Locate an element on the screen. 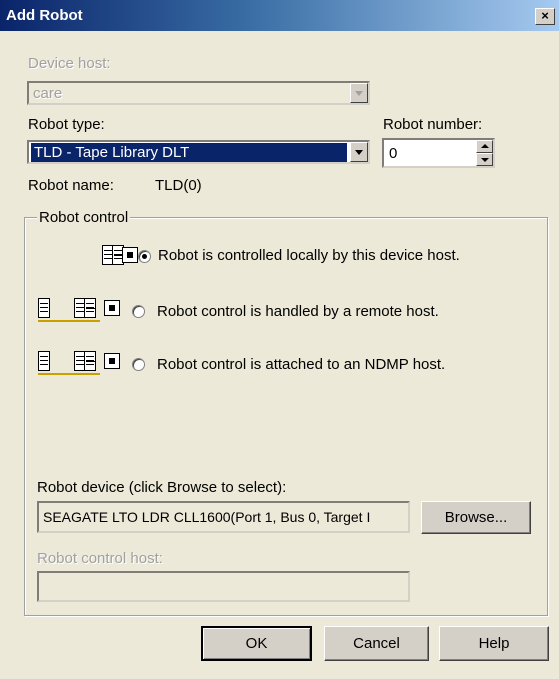 Image resolution: width=559 pixels, height=679 pixels. close-button: × is located at coordinates (545, 16).